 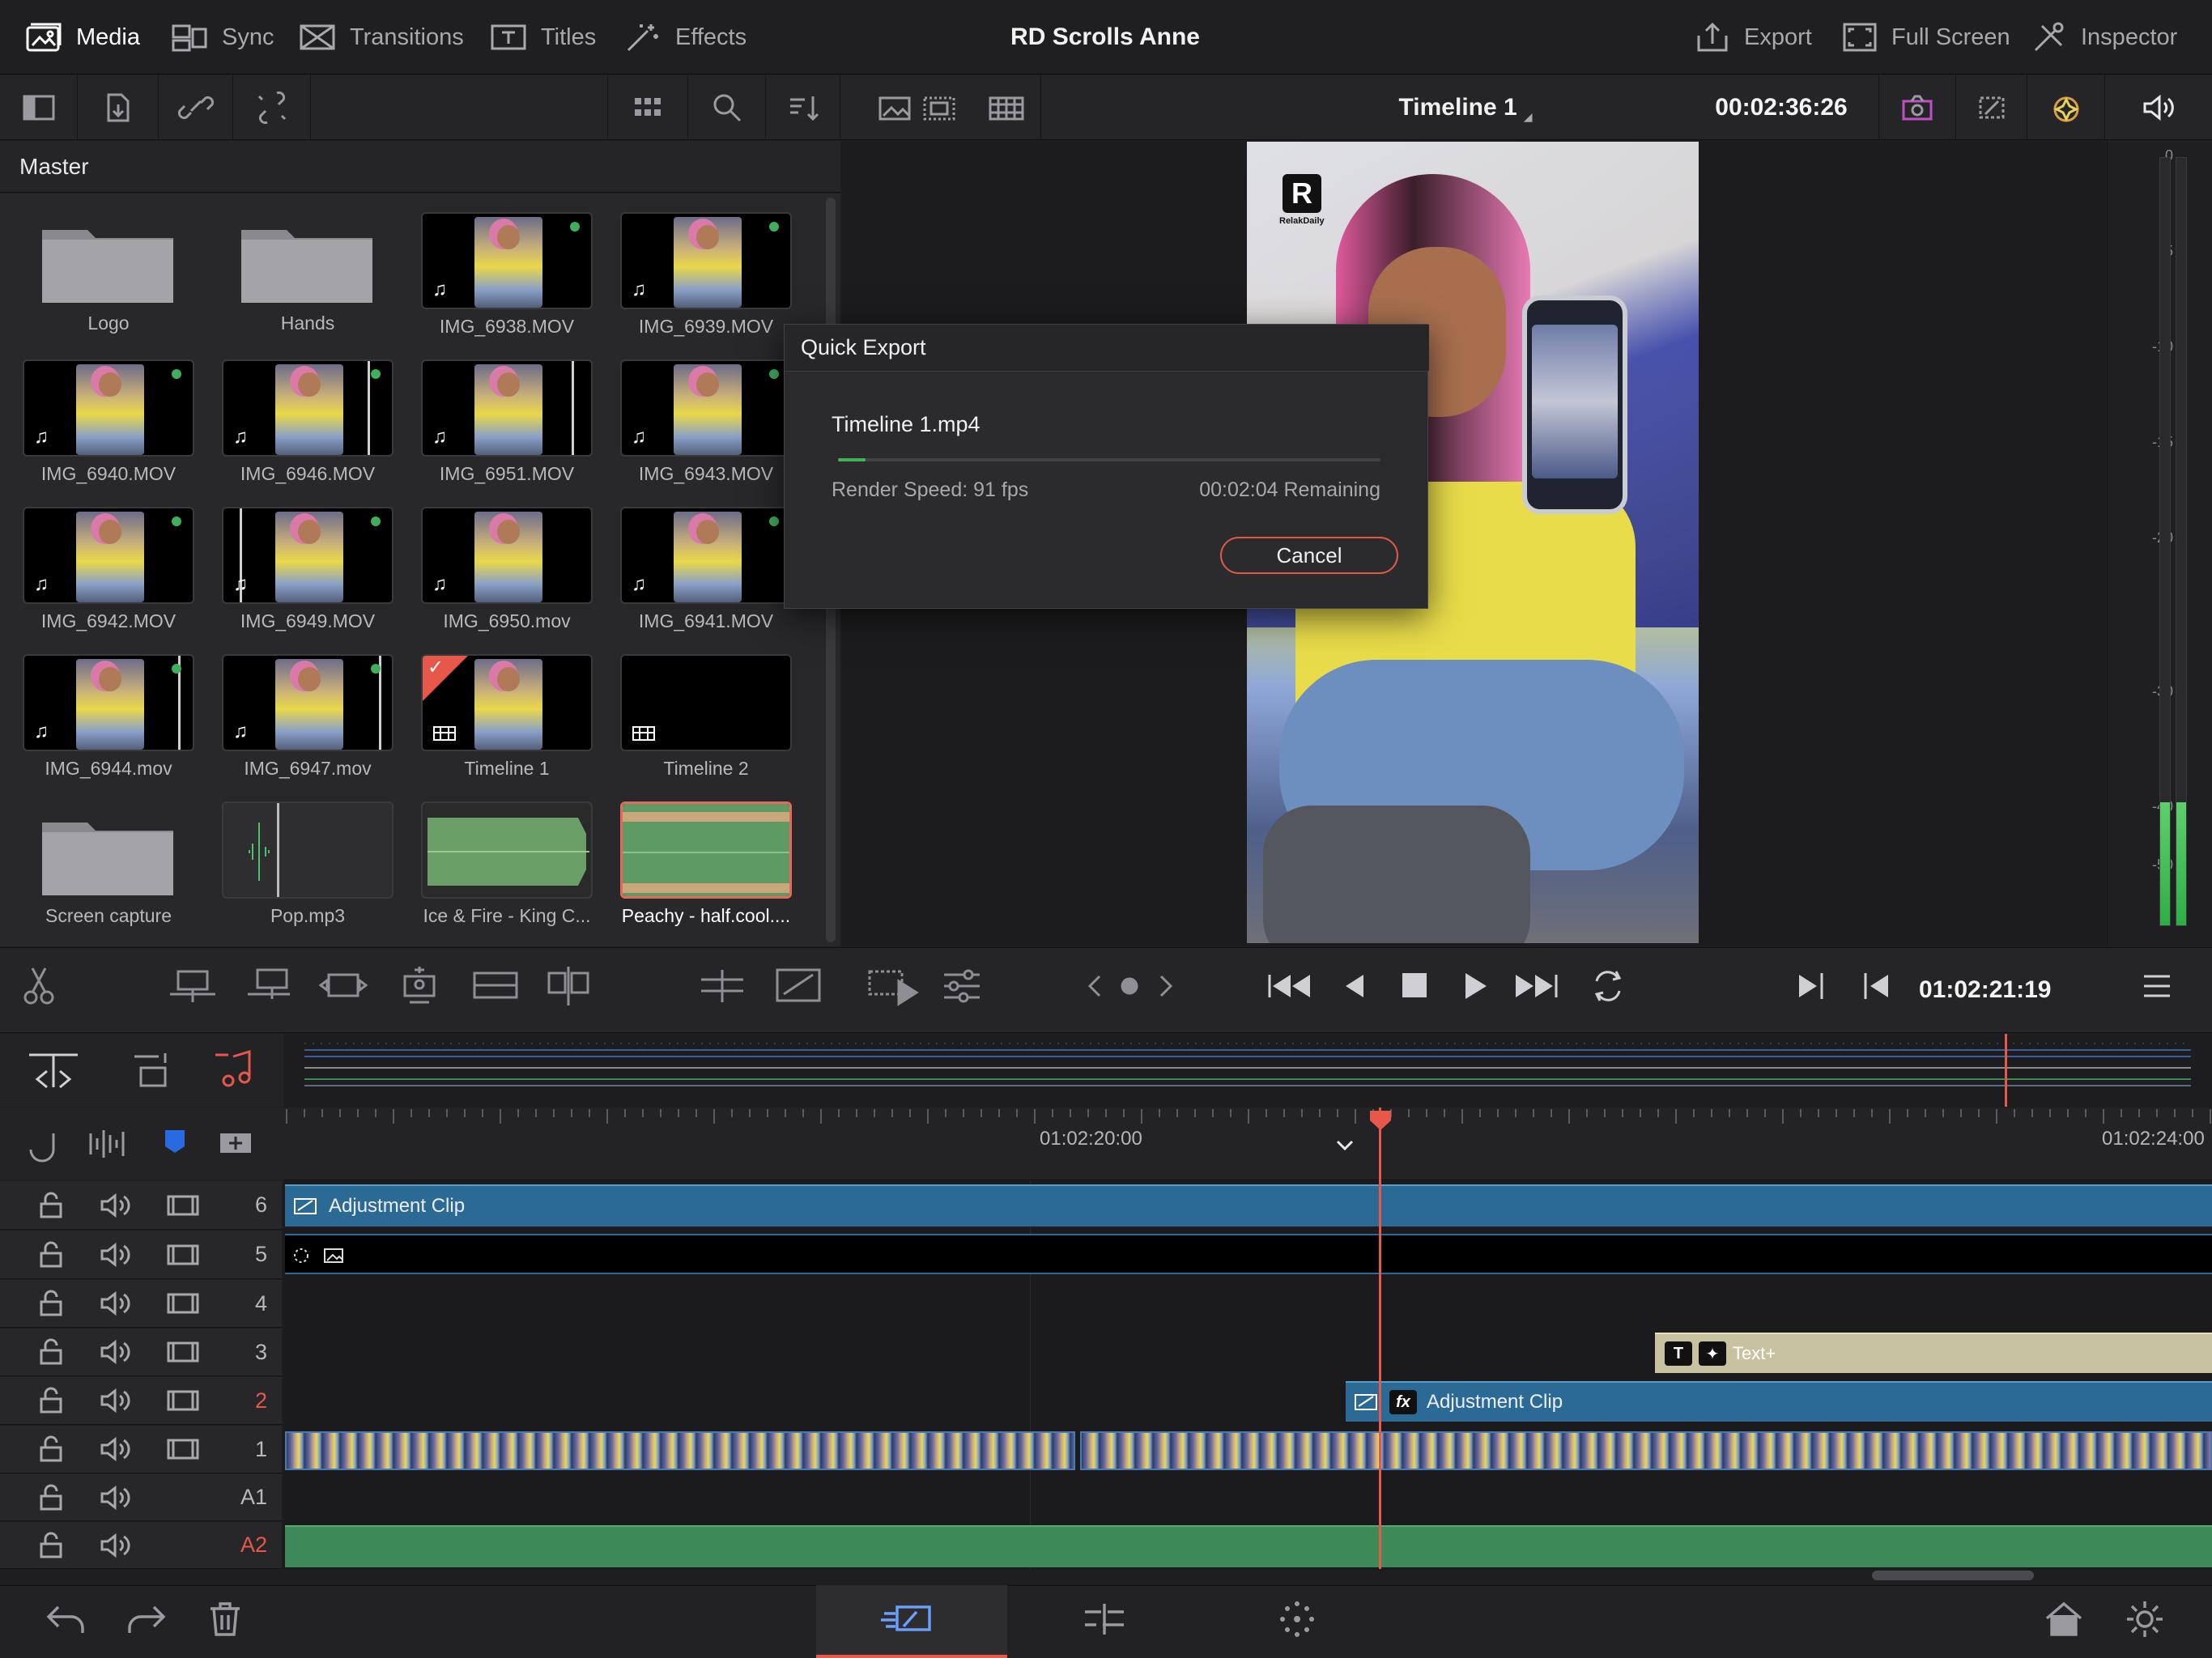 What do you see at coordinates (193, 986) in the screenshot?
I see `insert-clip-icon` at bounding box center [193, 986].